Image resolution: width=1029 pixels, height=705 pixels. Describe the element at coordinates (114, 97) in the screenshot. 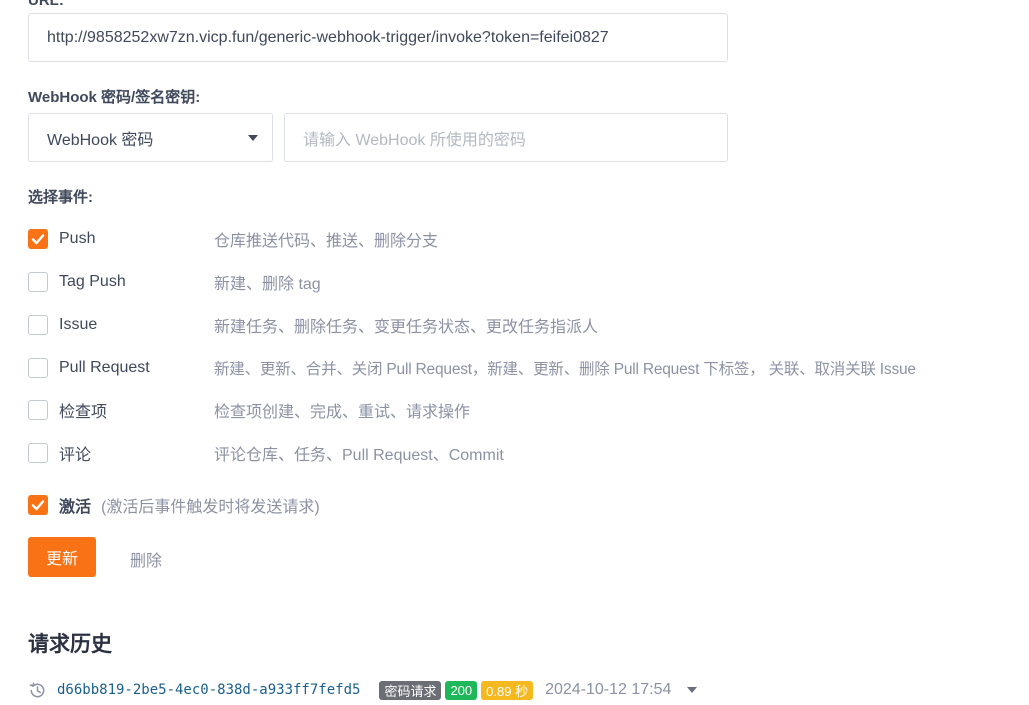

I see `secret-label: WebHook 密码/签名密钥:` at that location.